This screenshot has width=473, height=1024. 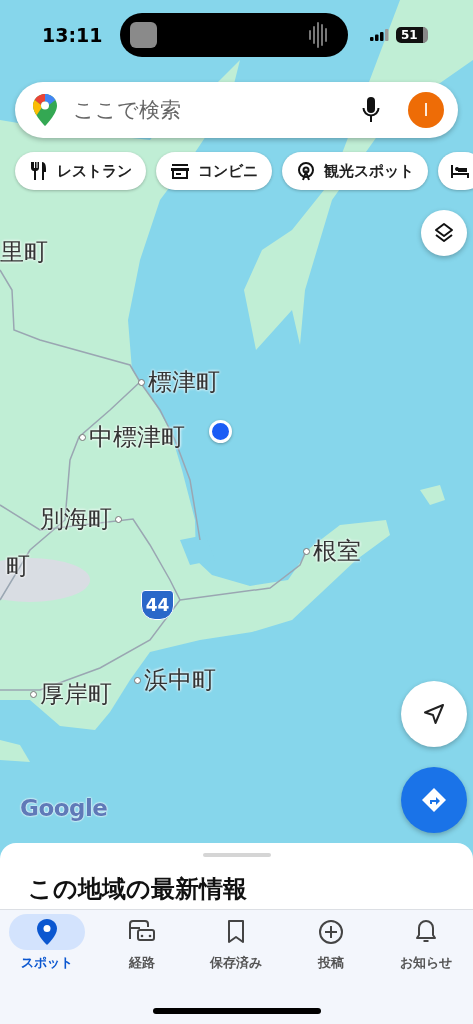 What do you see at coordinates (142, 943) in the screenshot?
I see `nav-tab: 経路` at bounding box center [142, 943].